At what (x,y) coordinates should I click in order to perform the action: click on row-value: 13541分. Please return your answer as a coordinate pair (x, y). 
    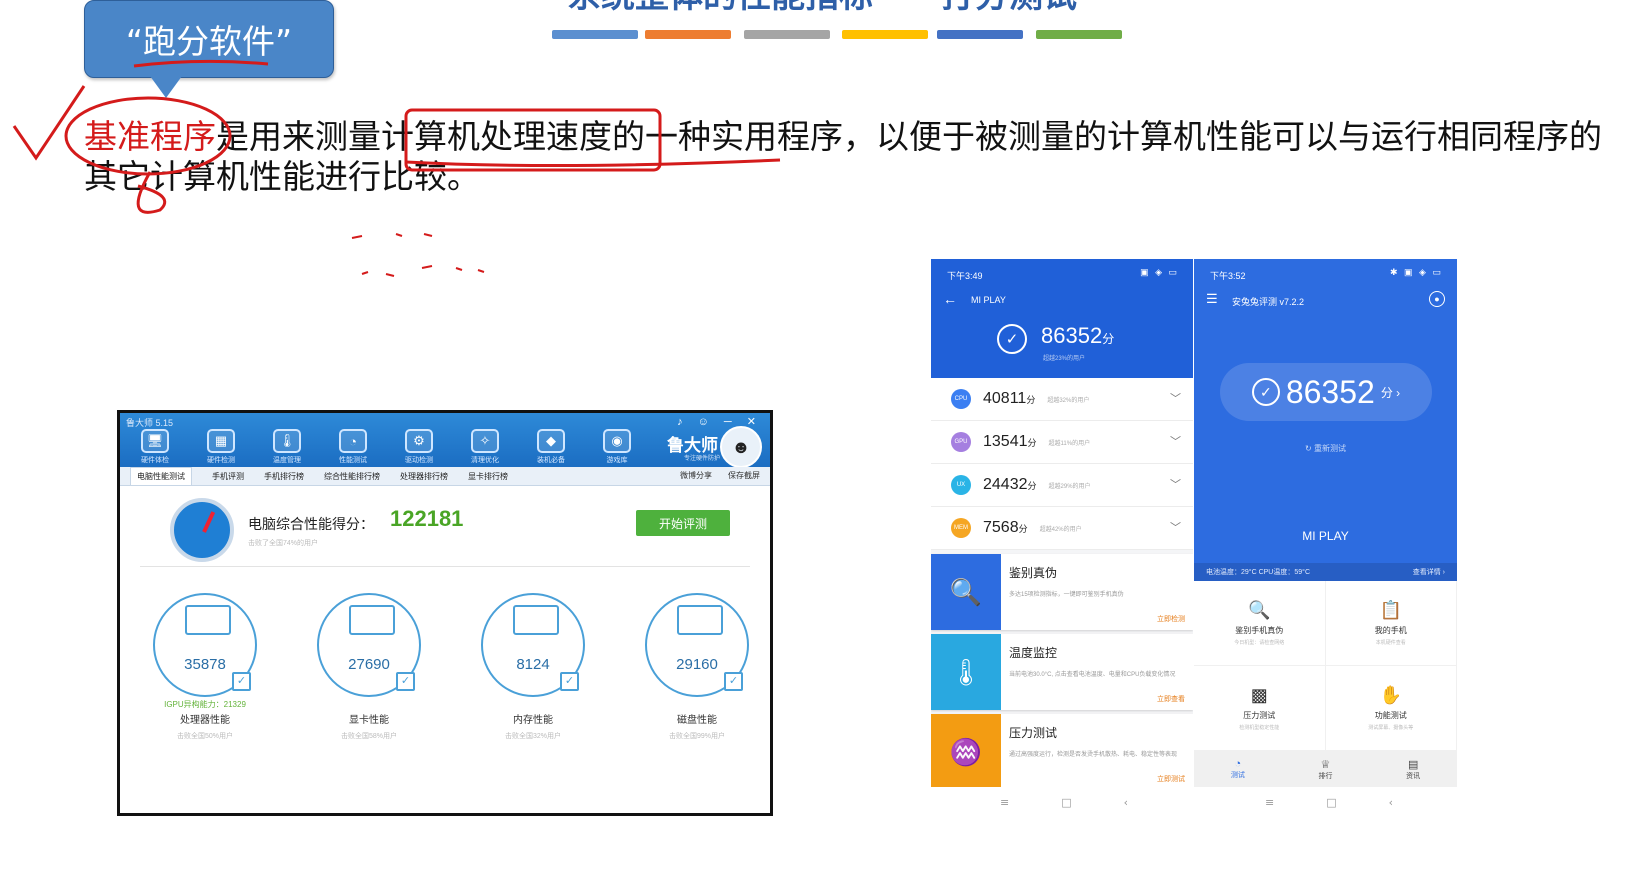
    Looking at the image, I should click on (1010, 442).